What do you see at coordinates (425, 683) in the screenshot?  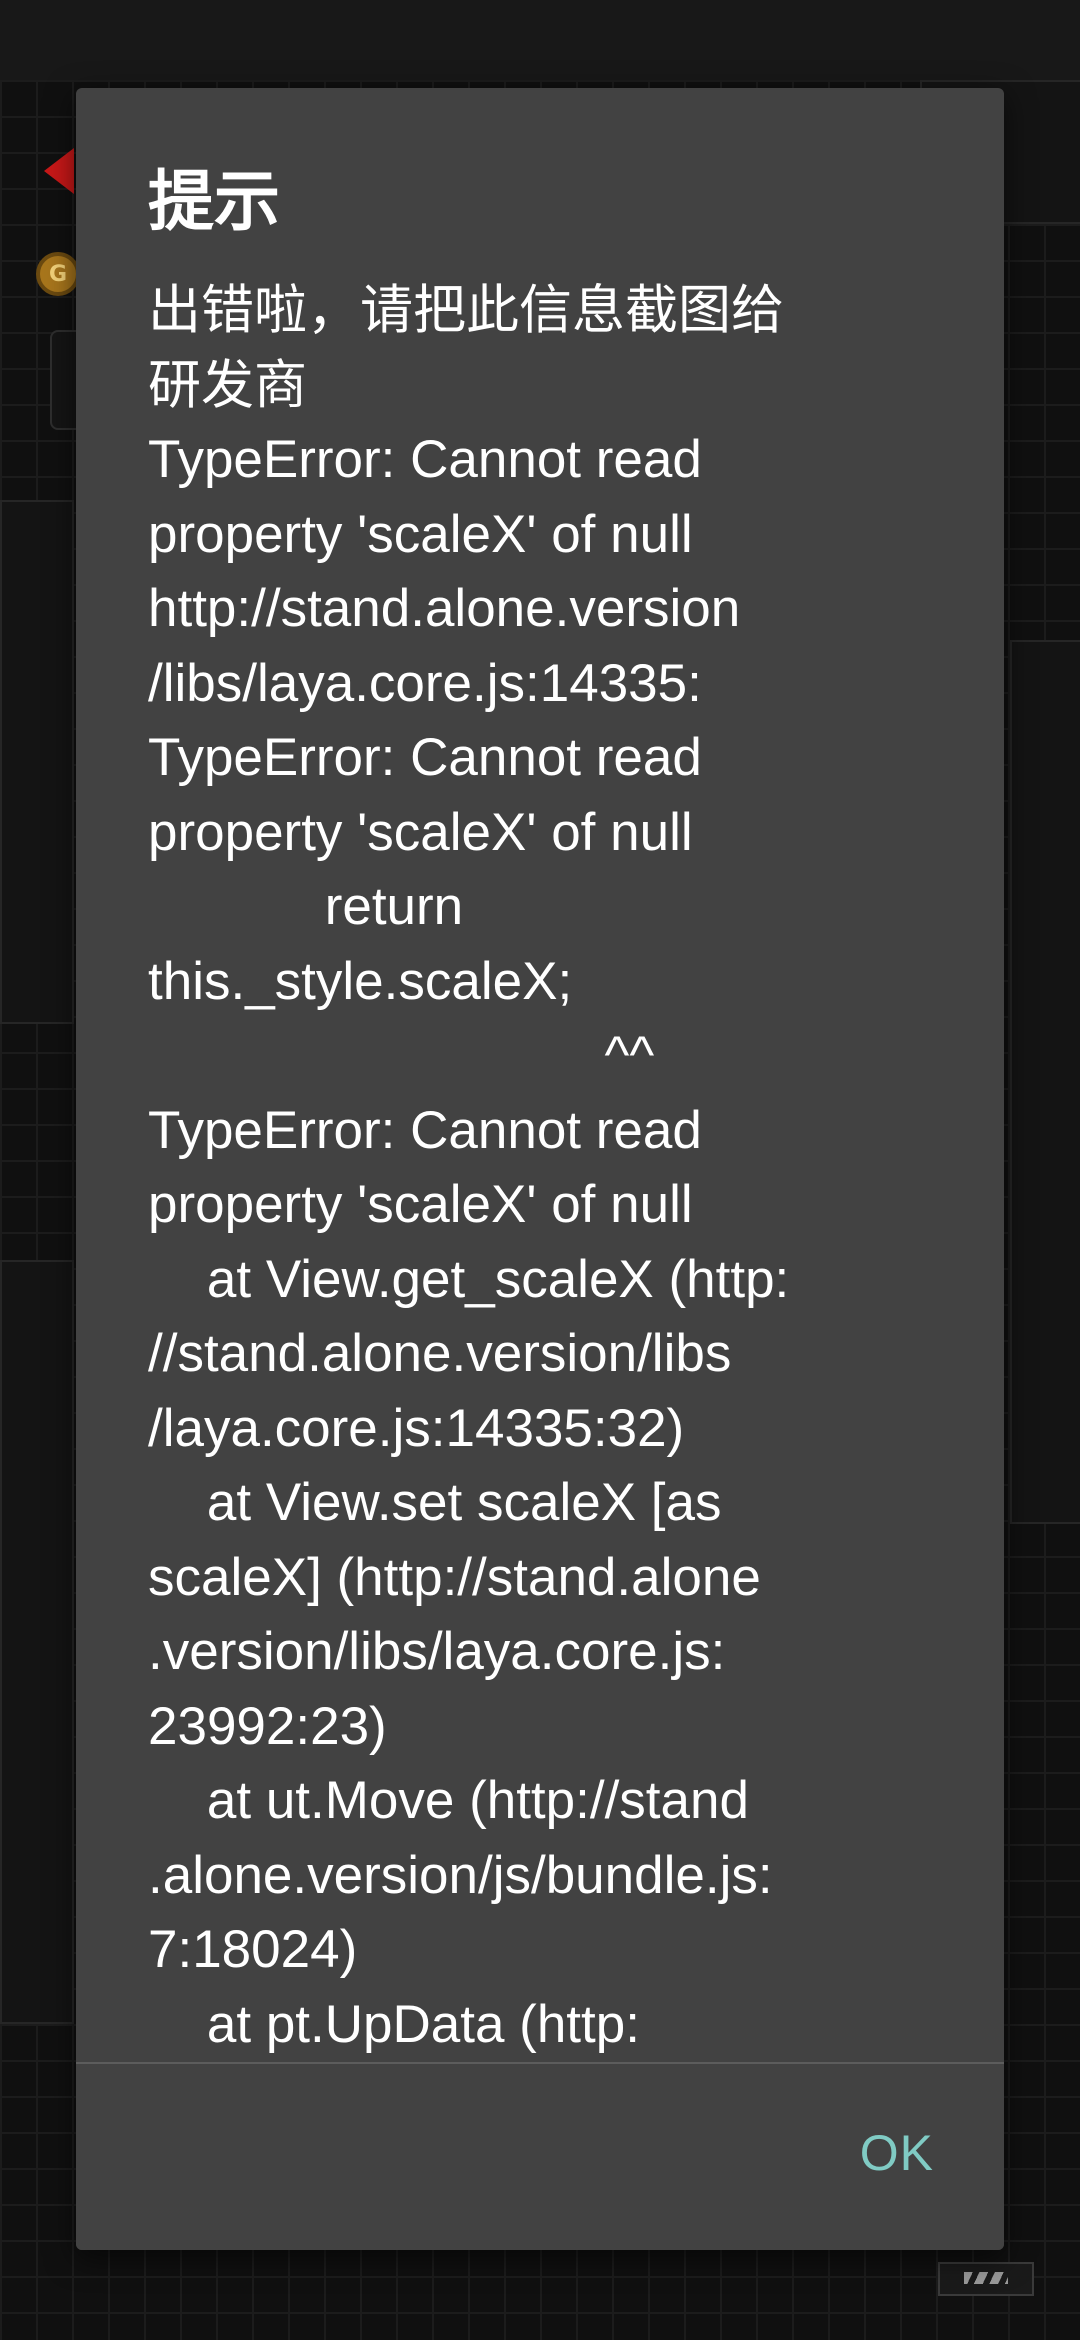 I see `message-line: /libs/laya.core.js:14335:` at bounding box center [425, 683].